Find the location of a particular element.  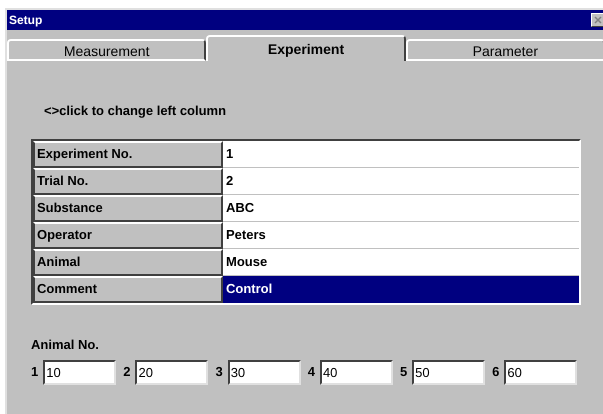

row-label: Comment is located at coordinates (128, 289).